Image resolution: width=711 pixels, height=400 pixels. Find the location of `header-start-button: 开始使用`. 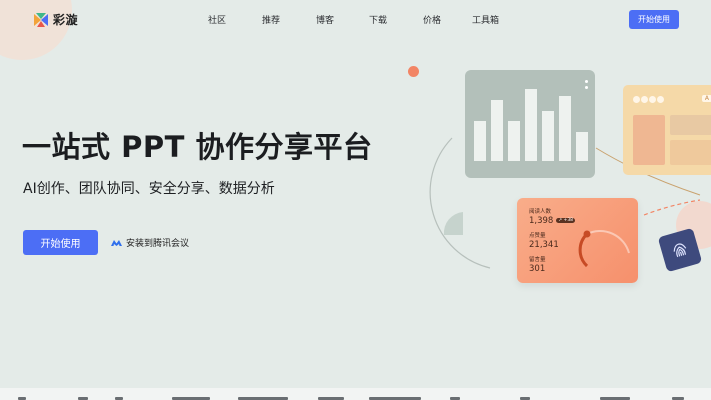

header-start-button: 开始使用 is located at coordinates (654, 19).